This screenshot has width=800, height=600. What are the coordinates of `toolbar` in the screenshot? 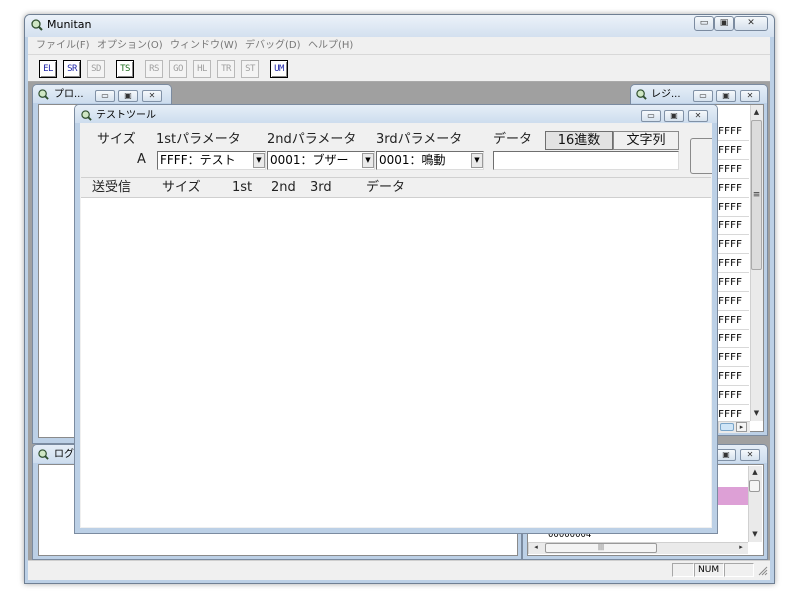 It's located at (399, 68).